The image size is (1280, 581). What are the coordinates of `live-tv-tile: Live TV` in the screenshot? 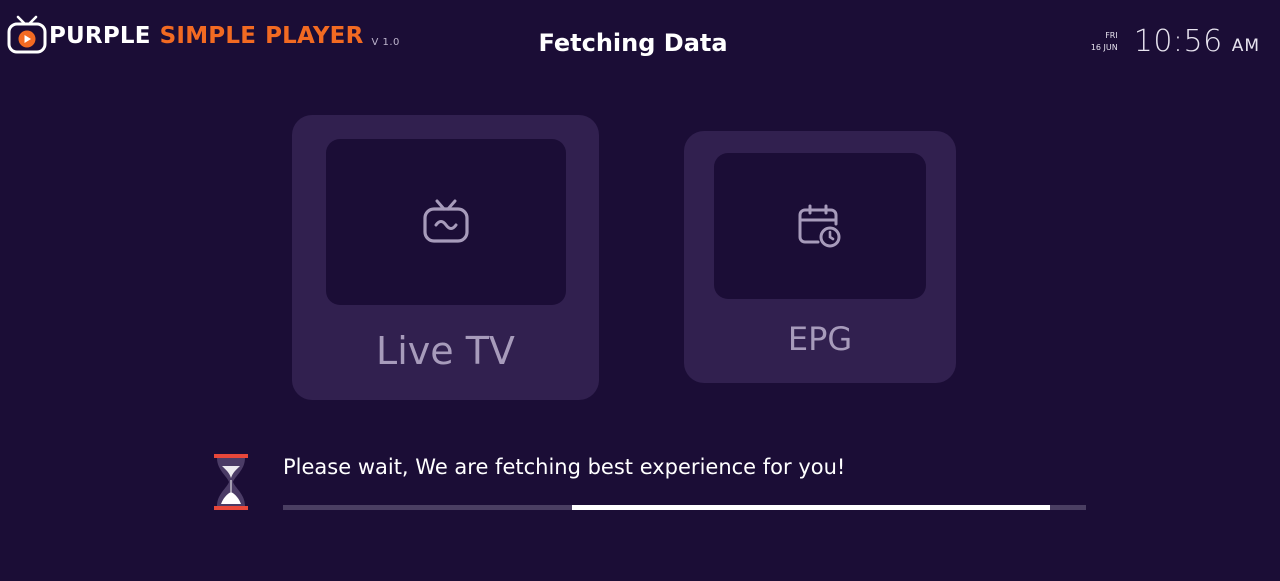 It's located at (445, 257).